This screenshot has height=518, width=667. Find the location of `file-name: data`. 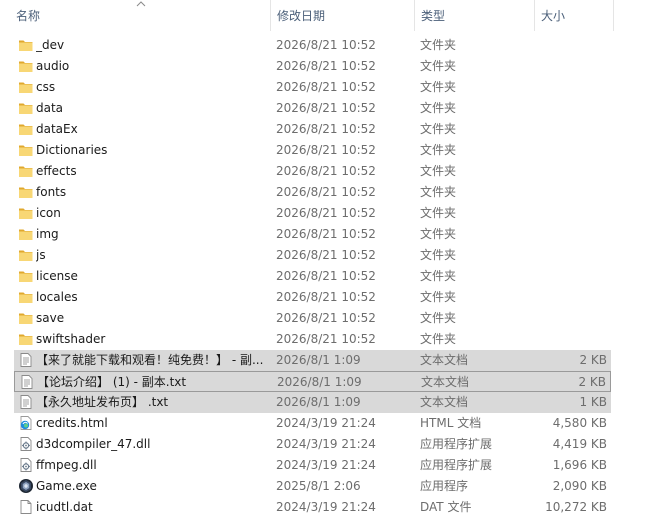

file-name: data is located at coordinates (50, 108).